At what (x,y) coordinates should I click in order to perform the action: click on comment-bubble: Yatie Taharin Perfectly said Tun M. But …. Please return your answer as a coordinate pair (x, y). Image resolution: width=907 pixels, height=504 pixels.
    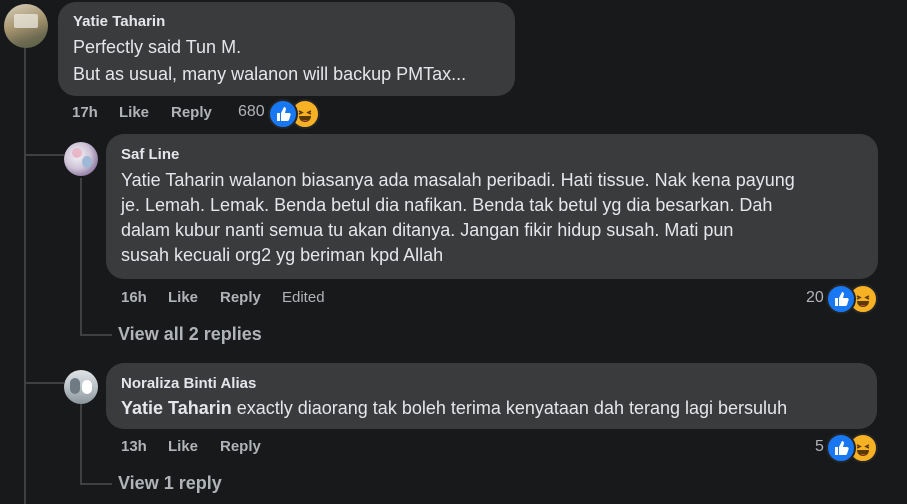
    Looking at the image, I should click on (286, 49).